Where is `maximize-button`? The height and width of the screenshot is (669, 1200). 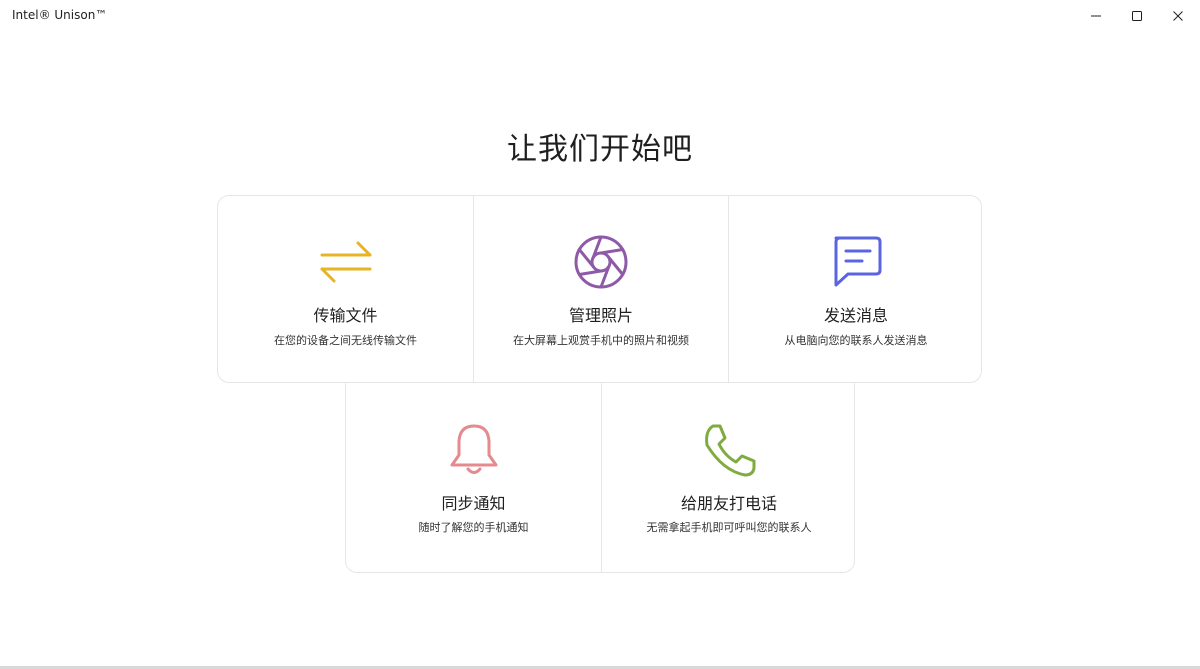 maximize-button is located at coordinates (1137, 16).